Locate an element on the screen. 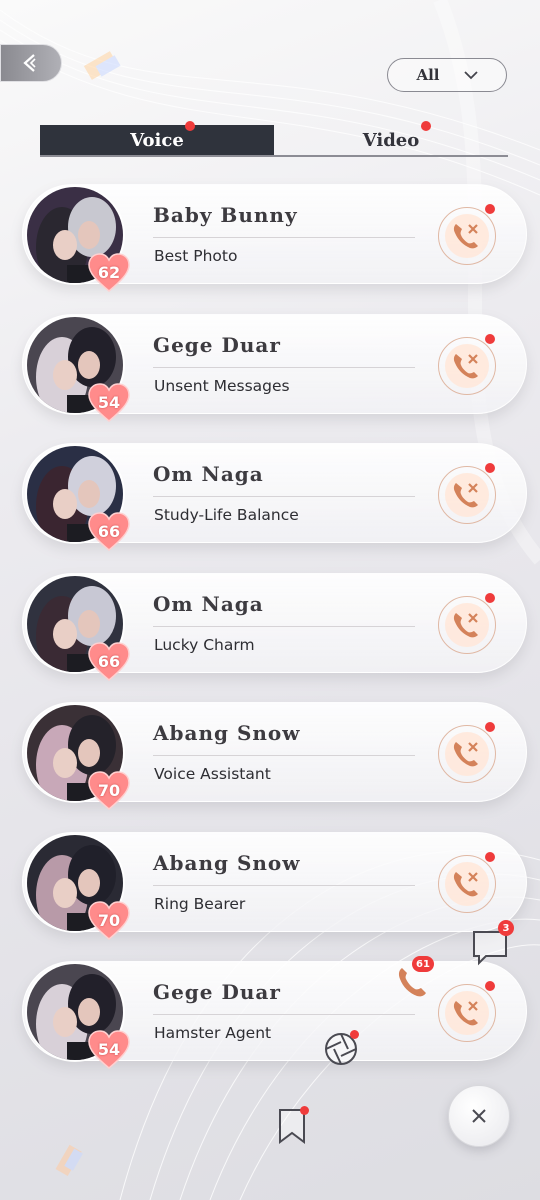 The image size is (540, 1200). caller-name: Baby Bunny is located at coordinates (225, 215).